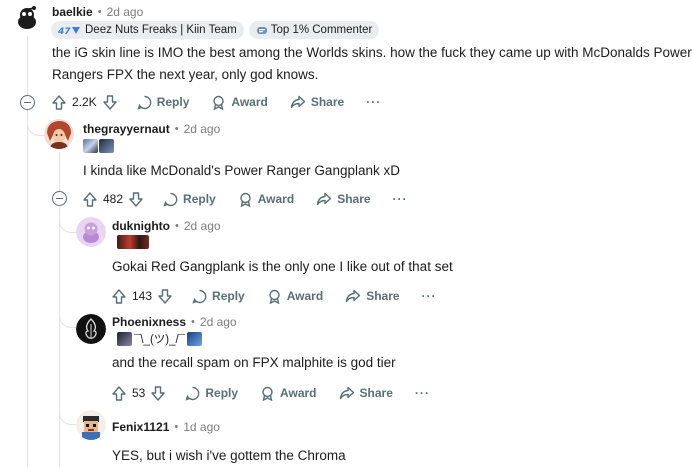 The height and width of the screenshot is (467, 692). Describe the element at coordinates (27, 66) in the screenshot. I see `thread-line-root` at that location.